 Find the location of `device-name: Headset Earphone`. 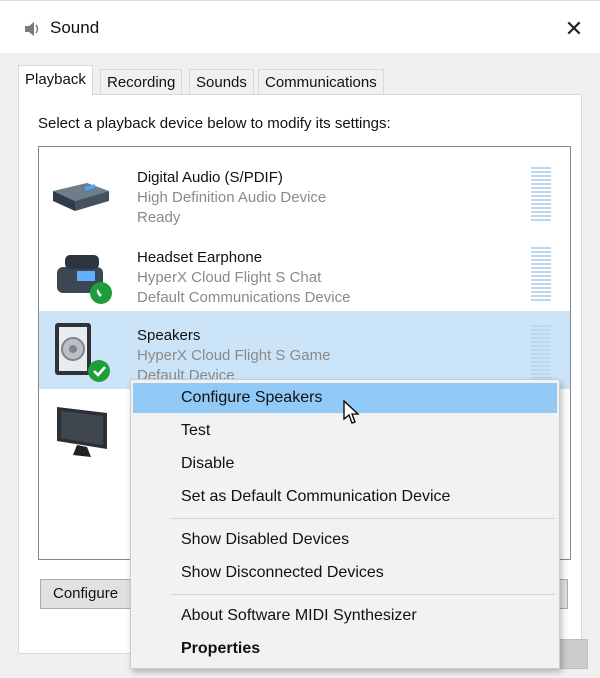

device-name: Headset Earphone is located at coordinates (200, 257).